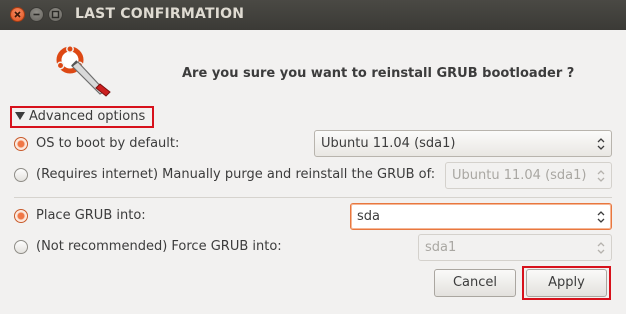 This screenshot has width=626, height=314. I want to click on advanced-options-label: Advanced options, so click(87, 116).